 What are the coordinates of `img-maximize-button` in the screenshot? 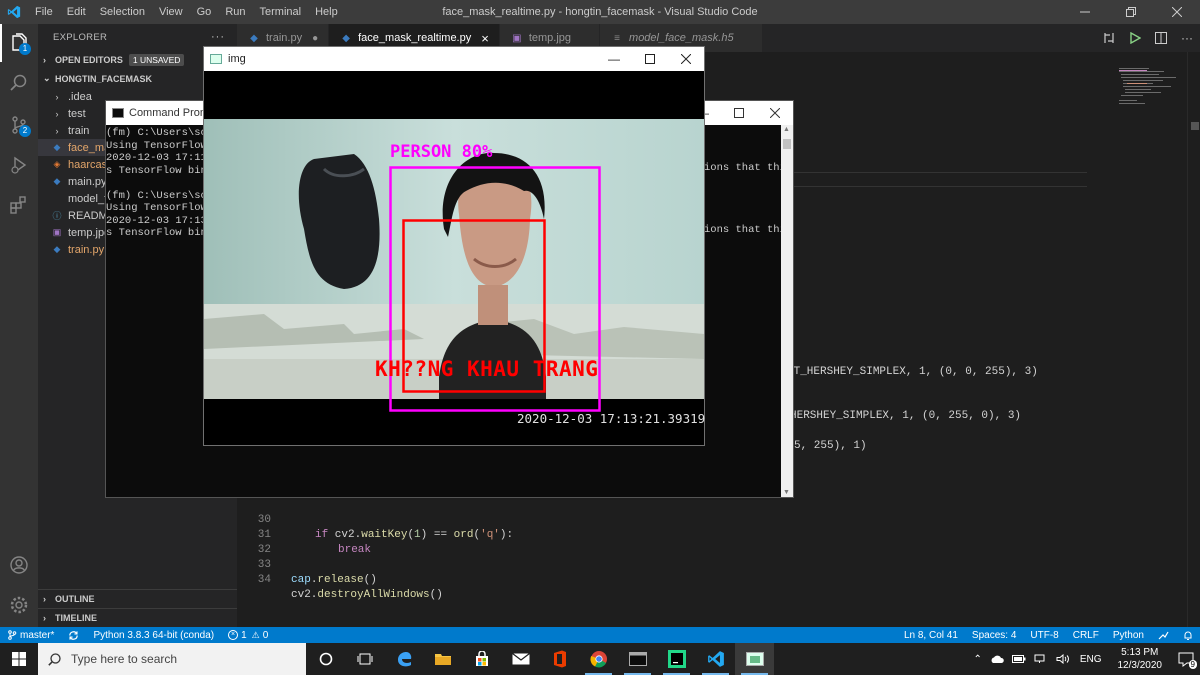 It's located at (650, 59).